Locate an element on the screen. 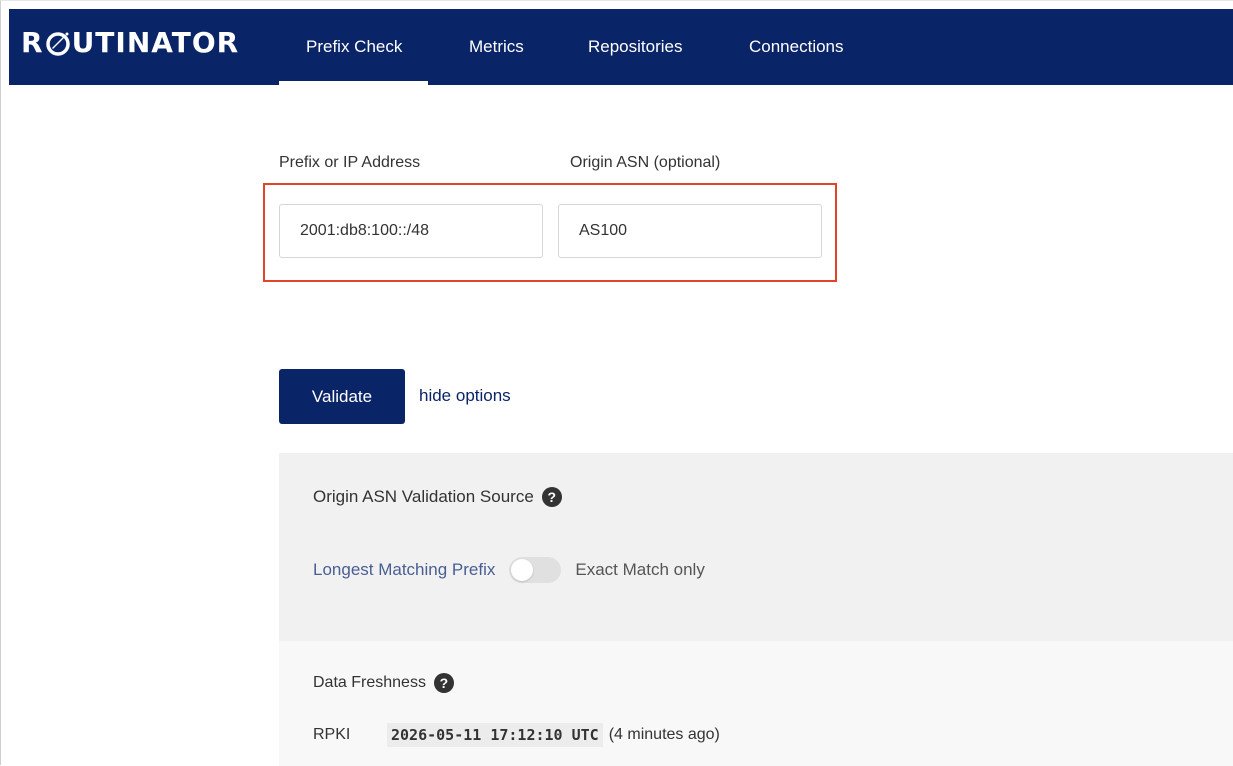 Image resolution: width=1233 pixels, height=766 pixels. rpki-label: RPKI is located at coordinates (332, 734).